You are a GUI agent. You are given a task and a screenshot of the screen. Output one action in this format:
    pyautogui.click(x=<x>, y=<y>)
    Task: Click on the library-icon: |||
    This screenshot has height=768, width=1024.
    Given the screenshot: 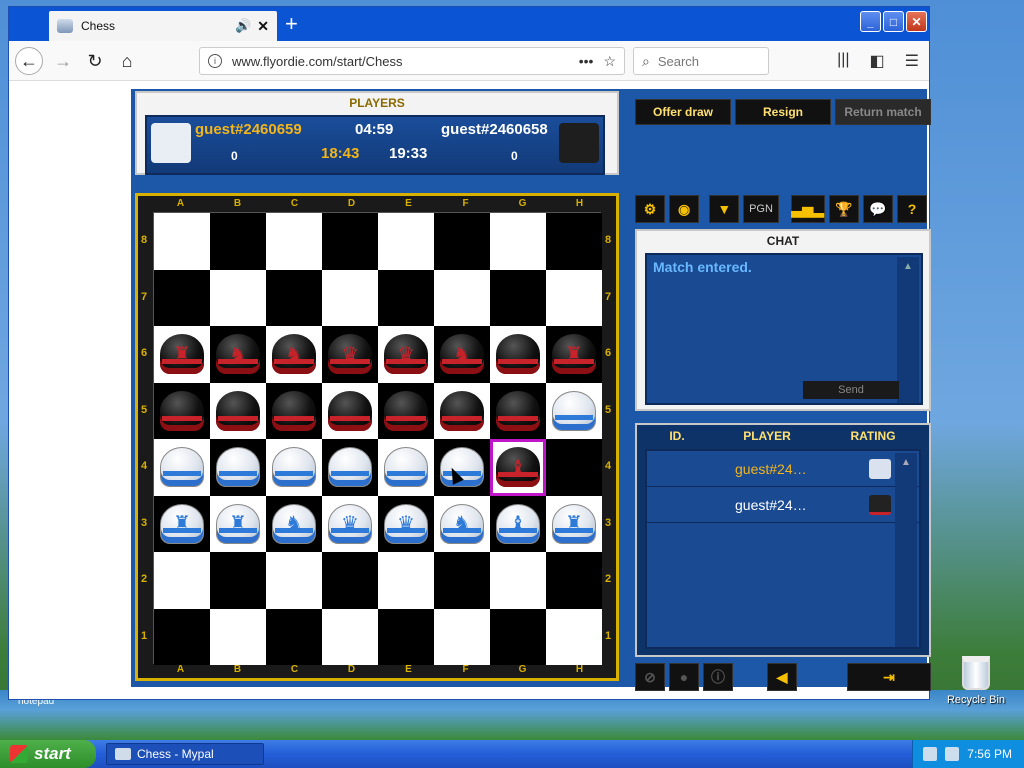 What is the action you would take?
    pyautogui.click(x=843, y=61)
    